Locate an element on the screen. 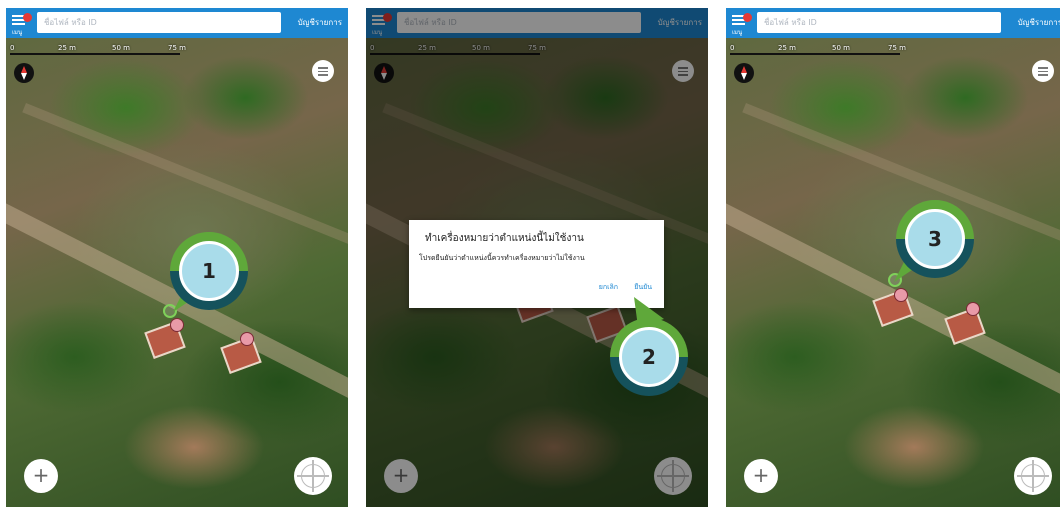 This screenshot has height=507, width=1060. step-2-callout: 2 is located at coordinates (649, 357).